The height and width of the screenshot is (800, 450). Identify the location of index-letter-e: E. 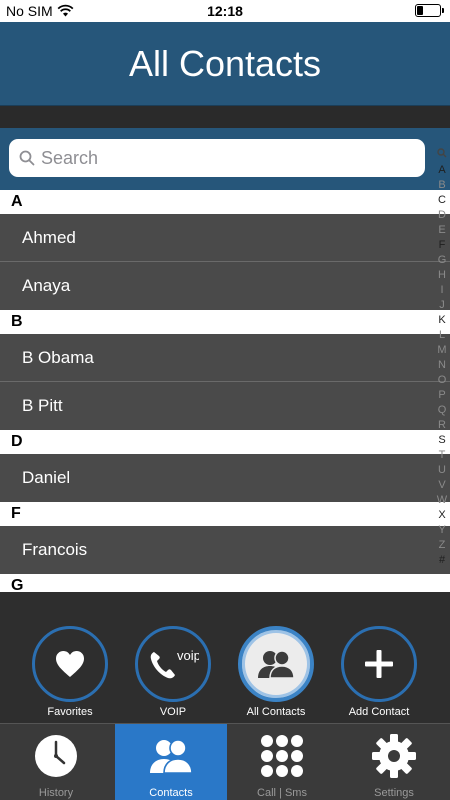
(442, 230).